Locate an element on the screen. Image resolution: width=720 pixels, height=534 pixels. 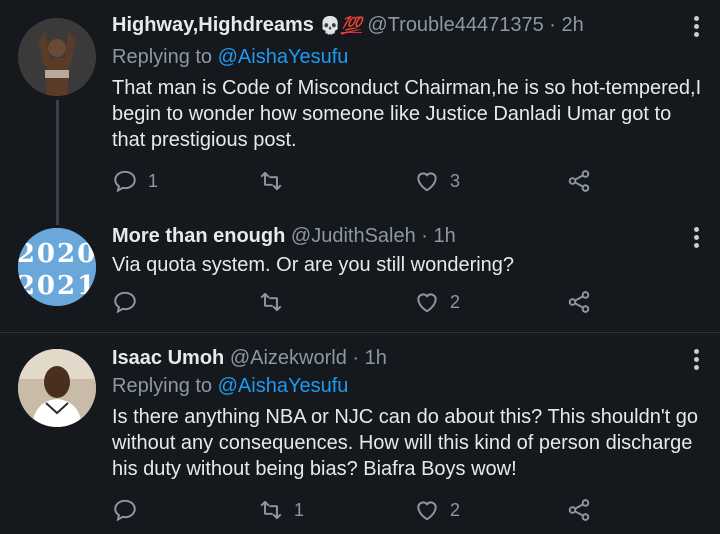
like-count: 3 is located at coordinates (455, 180).